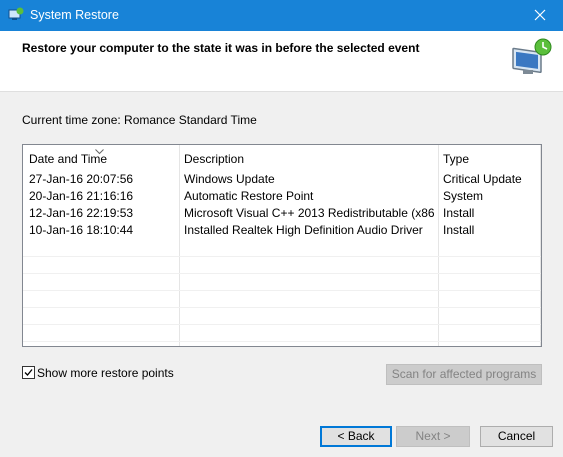 The width and height of the screenshot is (563, 457). I want to click on checkmark-icon, so click(28, 372).